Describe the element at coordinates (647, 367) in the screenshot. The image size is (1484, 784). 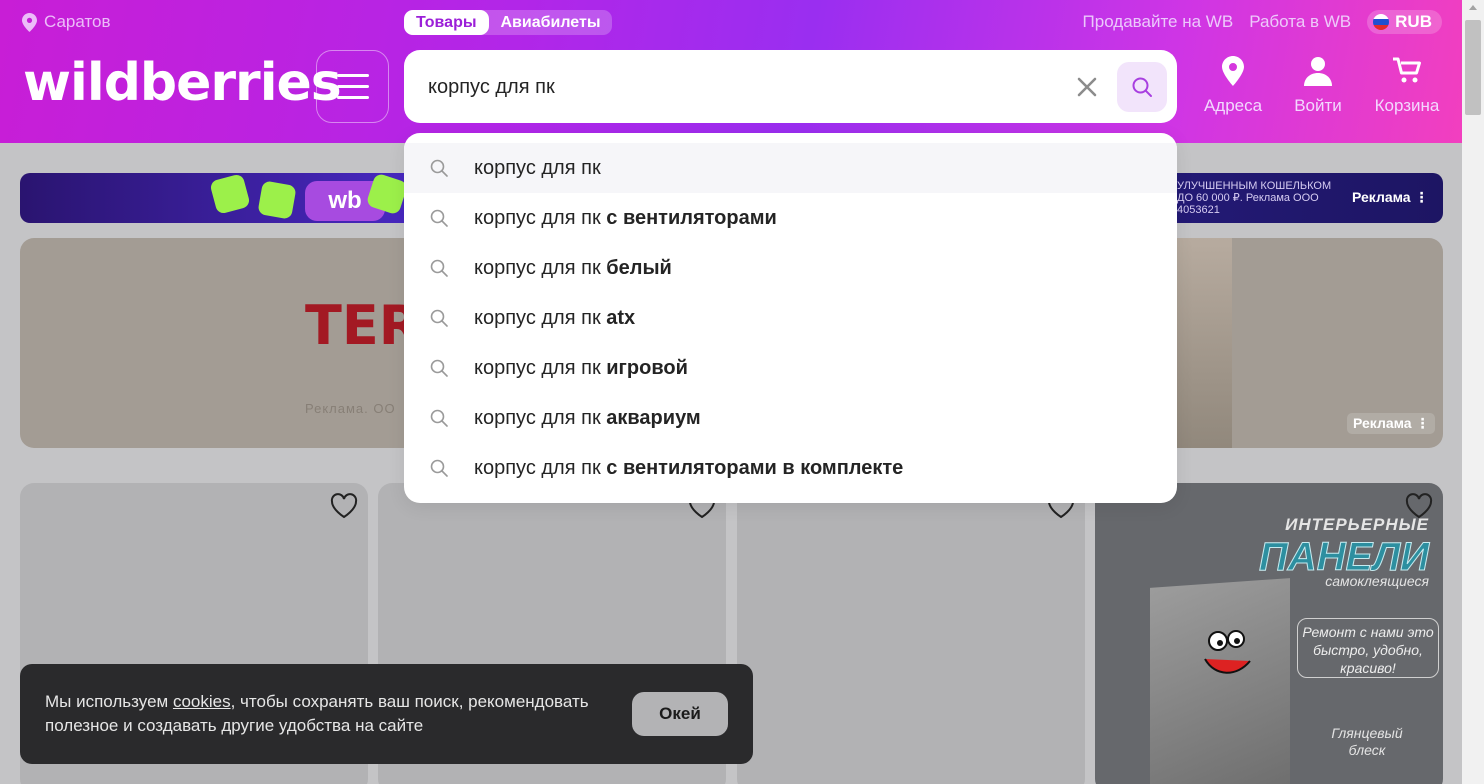
I see `suggestion-completion: игровой` at that location.